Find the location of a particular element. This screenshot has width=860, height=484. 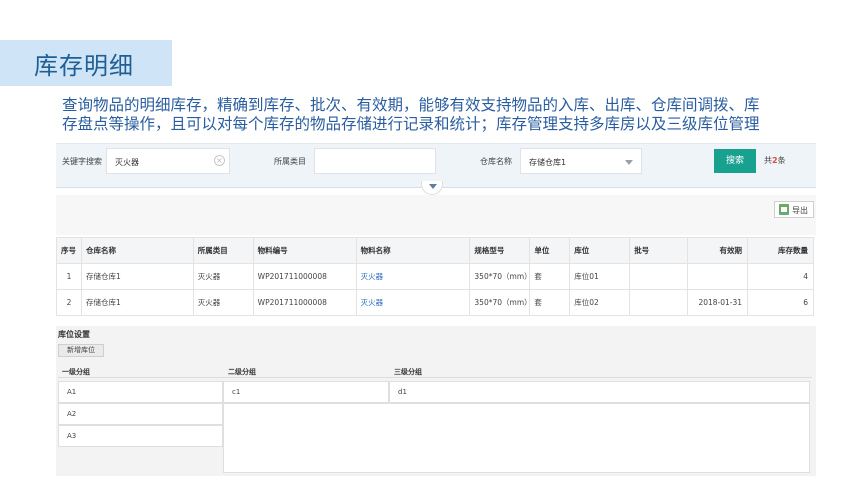

keyword-input: 灭火器 × is located at coordinates (168, 161).